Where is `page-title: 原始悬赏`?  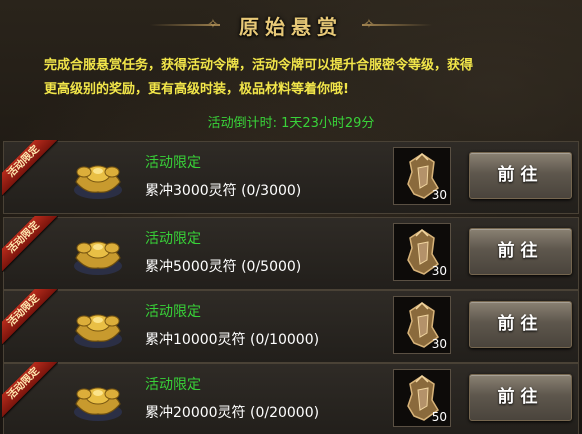 page-title: 原始悬赏 is located at coordinates (291, 27).